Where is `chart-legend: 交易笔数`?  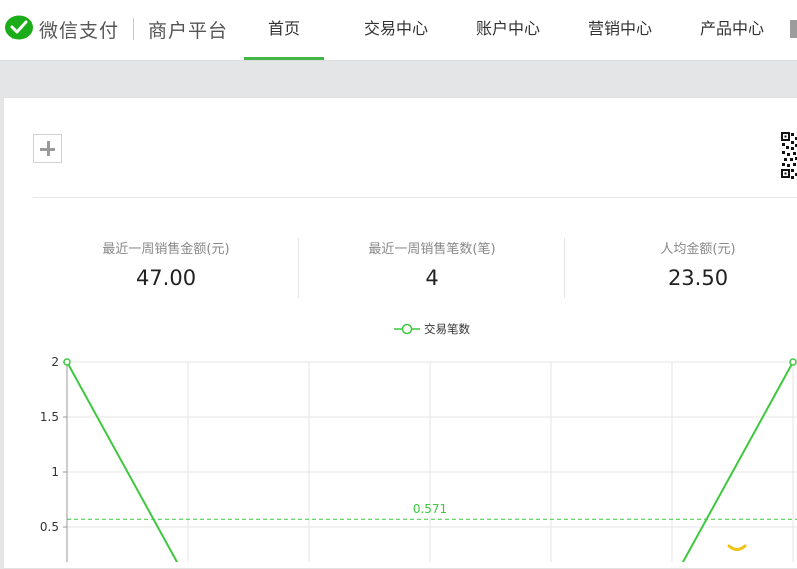
chart-legend: 交易笔数 is located at coordinates (432, 329).